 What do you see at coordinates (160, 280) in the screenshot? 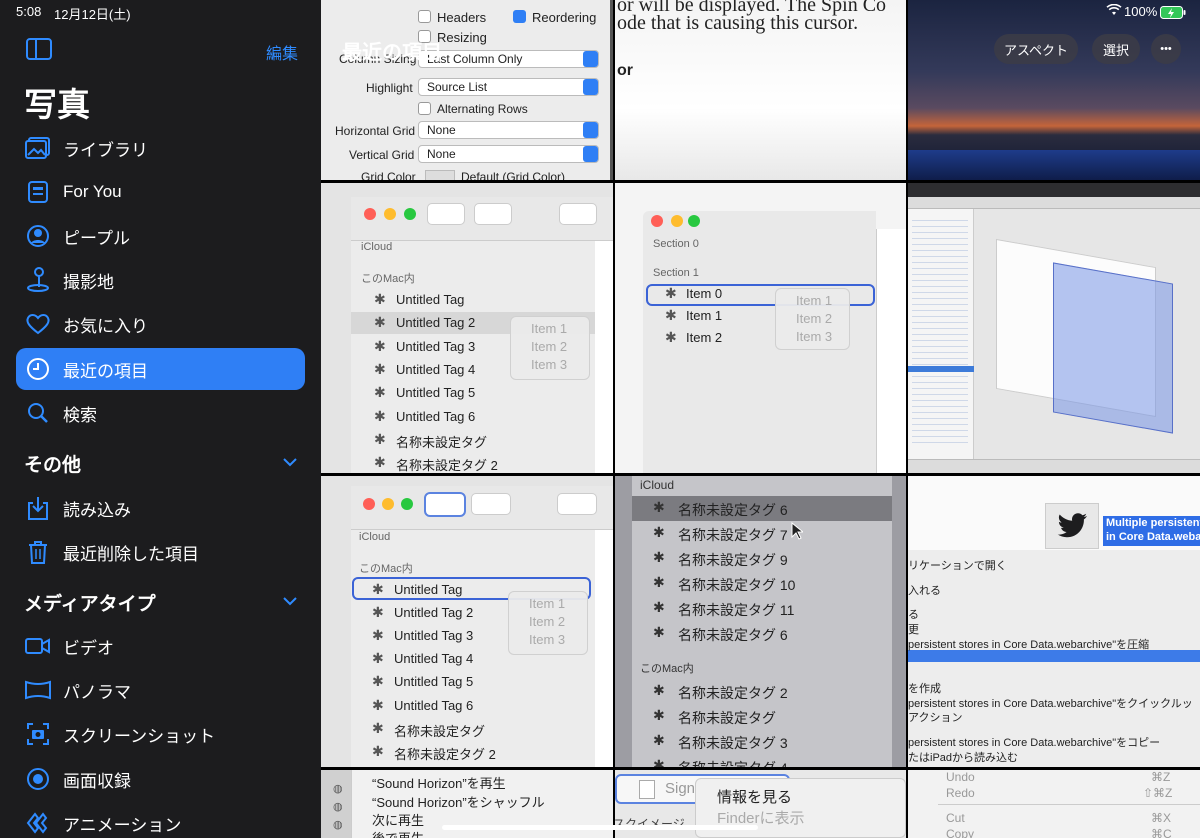
I see `sidebar-item-places: 撮影地` at bounding box center [160, 280].